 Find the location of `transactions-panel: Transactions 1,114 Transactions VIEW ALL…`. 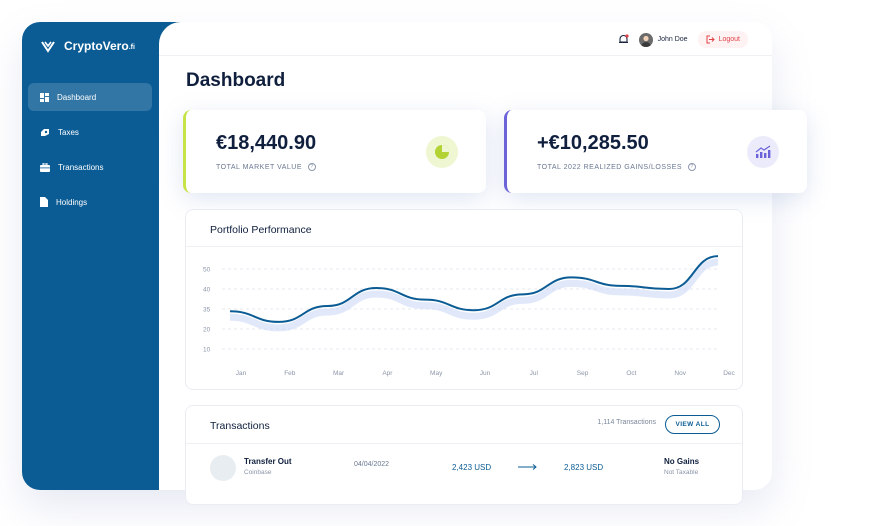

transactions-panel: Transactions 1,114 Transactions VIEW ALL… is located at coordinates (464, 455).